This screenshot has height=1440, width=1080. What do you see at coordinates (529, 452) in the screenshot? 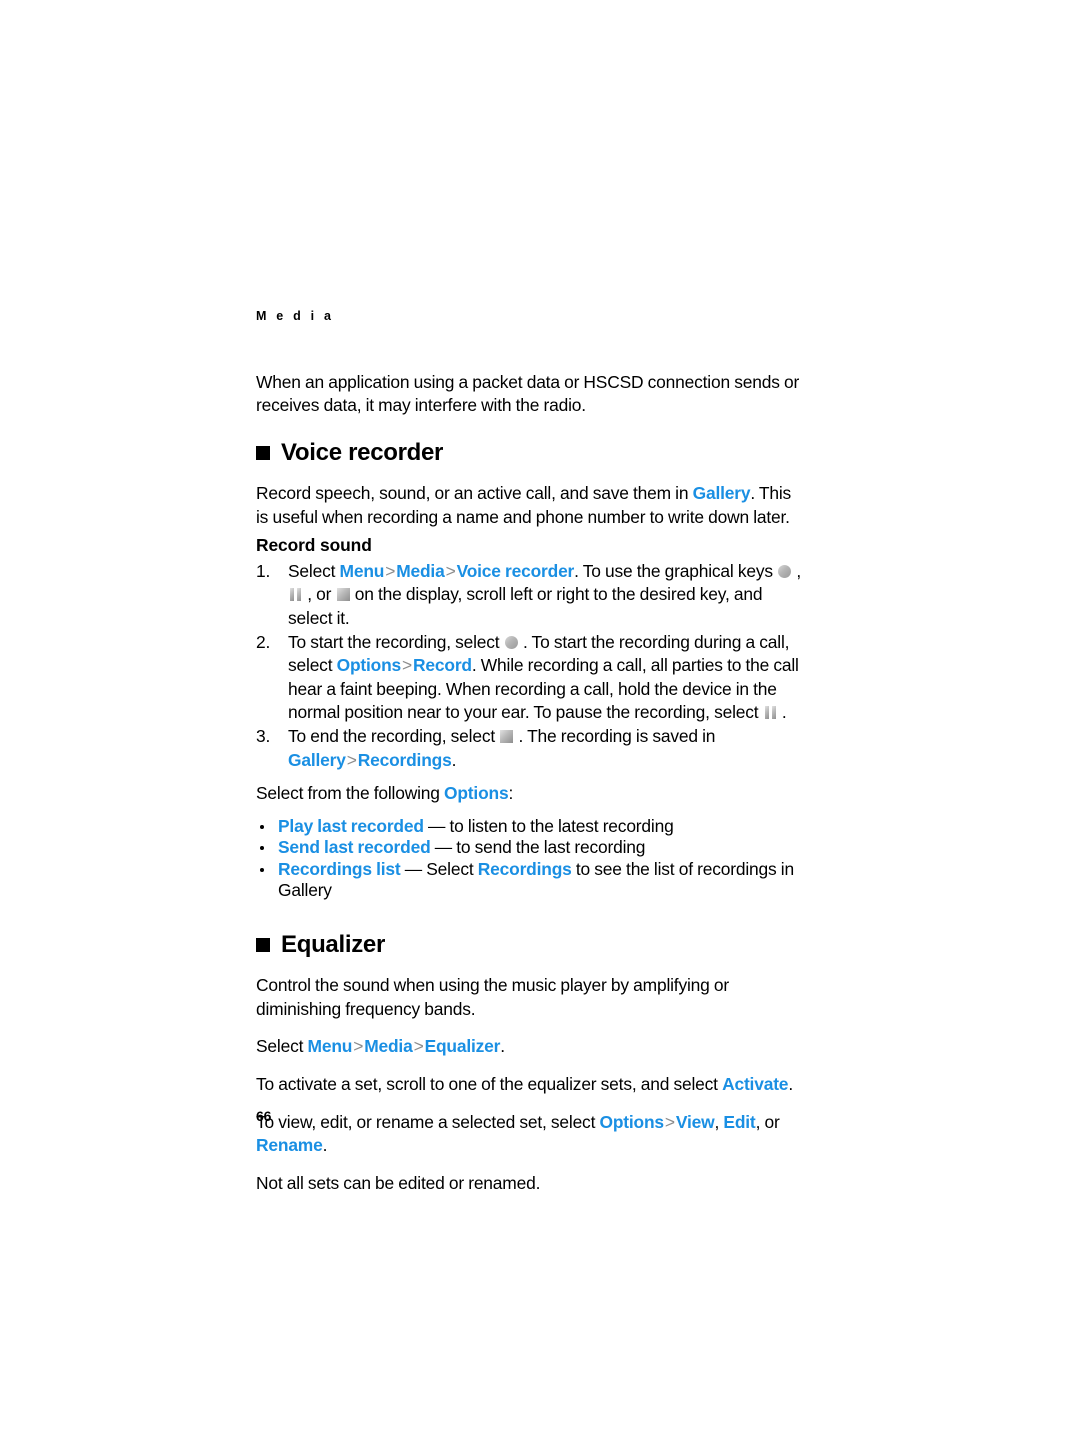
I see `section-heading-voice-recorder: Voice recorder` at bounding box center [529, 452].